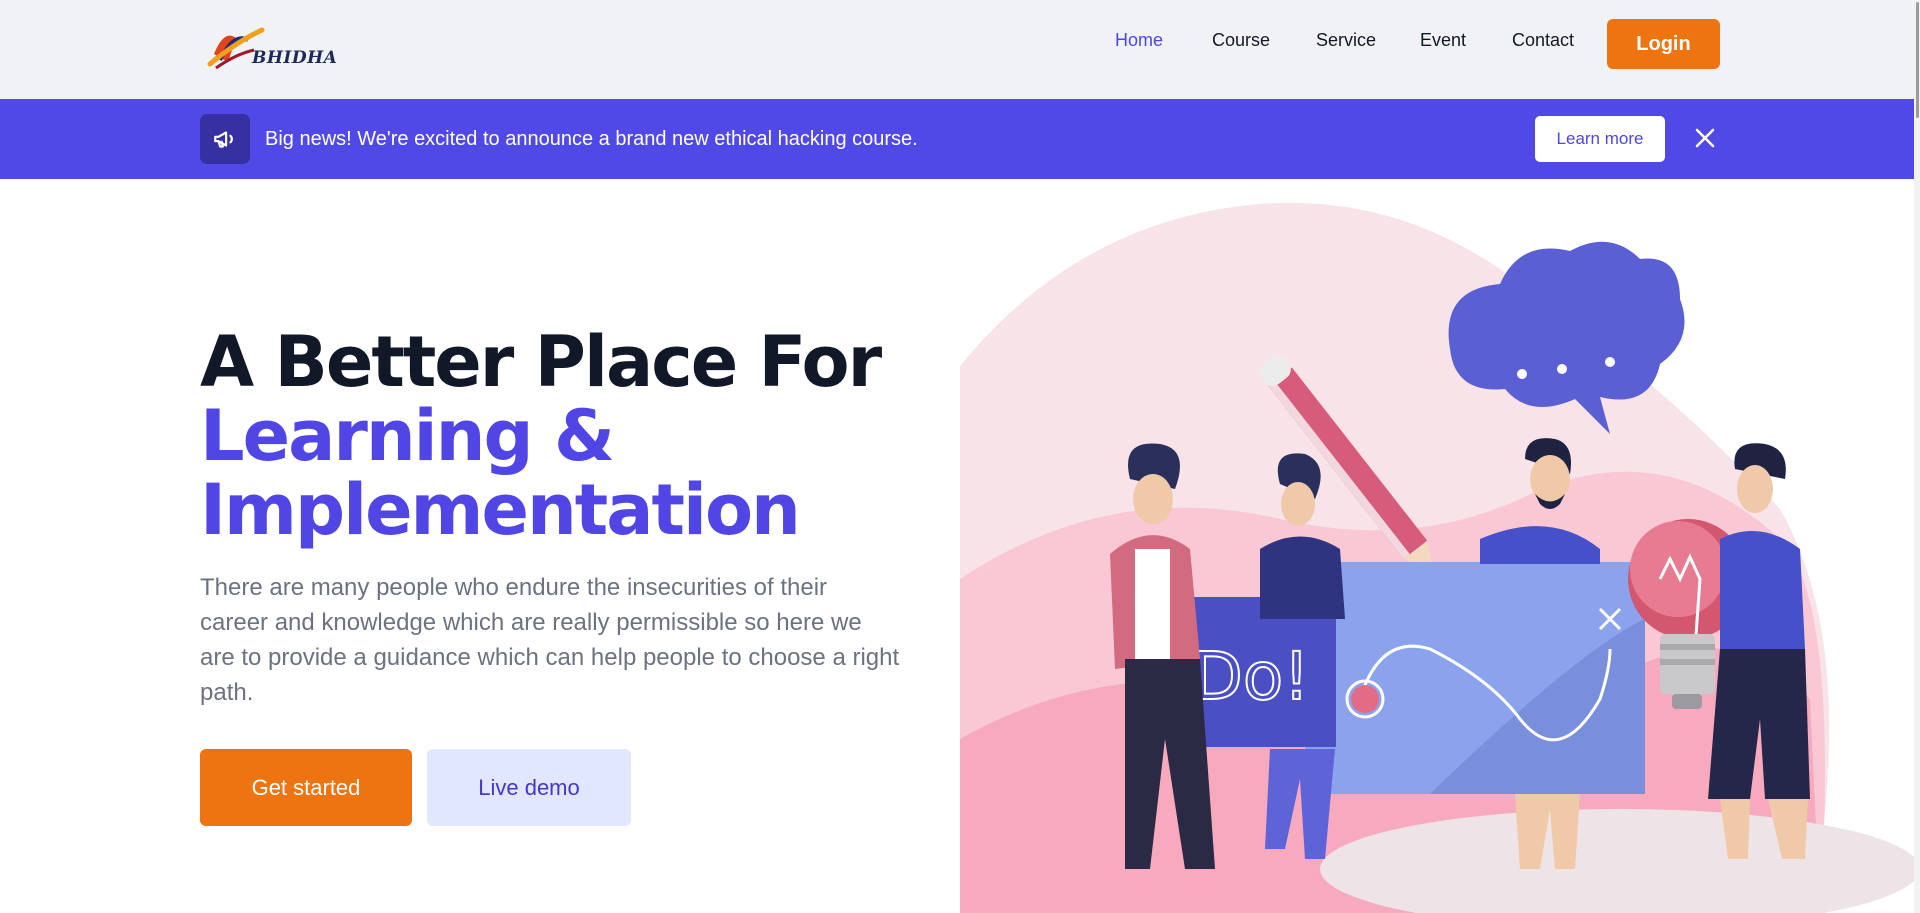  What do you see at coordinates (306, 787) in the screenshot?
I see `get-started-button: Get started` at bounding box center [306, 787].